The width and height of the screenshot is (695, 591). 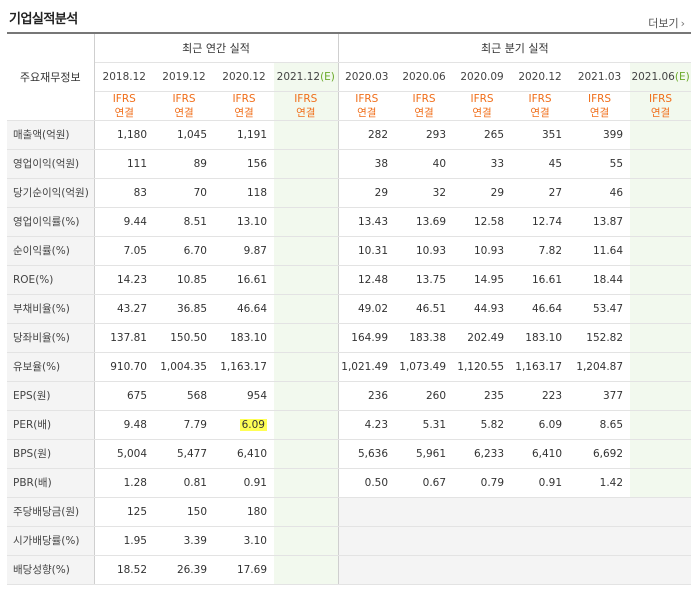 I want to click on quarter-cell: 29, so click(x=482, y=193).